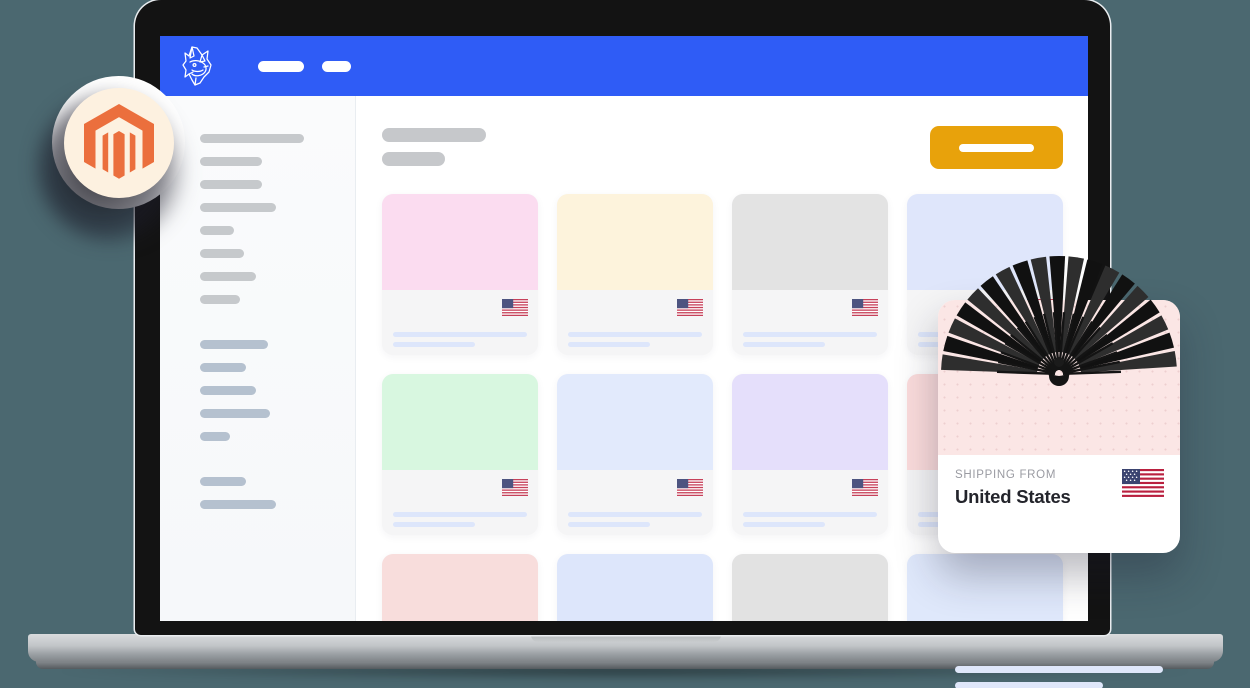  I want to click on magento-platform-badge, so click(118, 142).